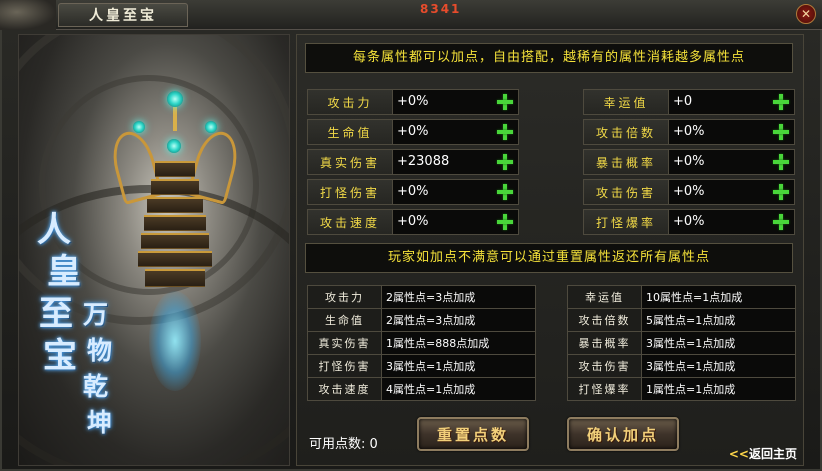 The height and width of the screenshot is (471, 822). Describe the element at coordinates (421, 320) in the screenshot. I see `table-row: 生命值 2属性点=3点加成` at that location.